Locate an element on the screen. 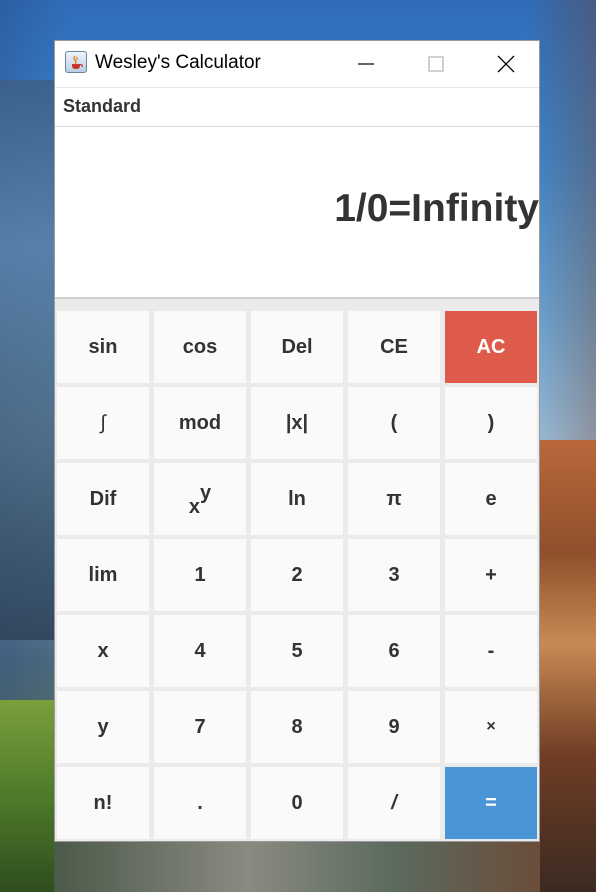 The image size is (596, 892). digit-7-button: 7 is located at coordinates (200, 727).